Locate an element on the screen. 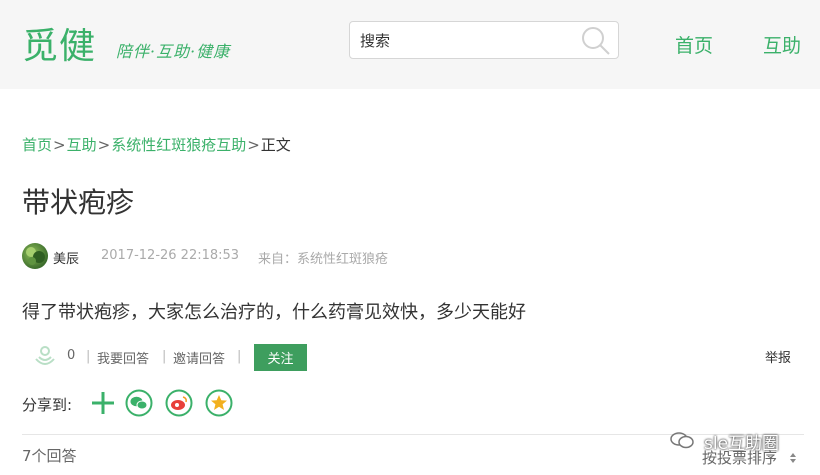  author-name: 美辰 is located at coordinates (66, 257).